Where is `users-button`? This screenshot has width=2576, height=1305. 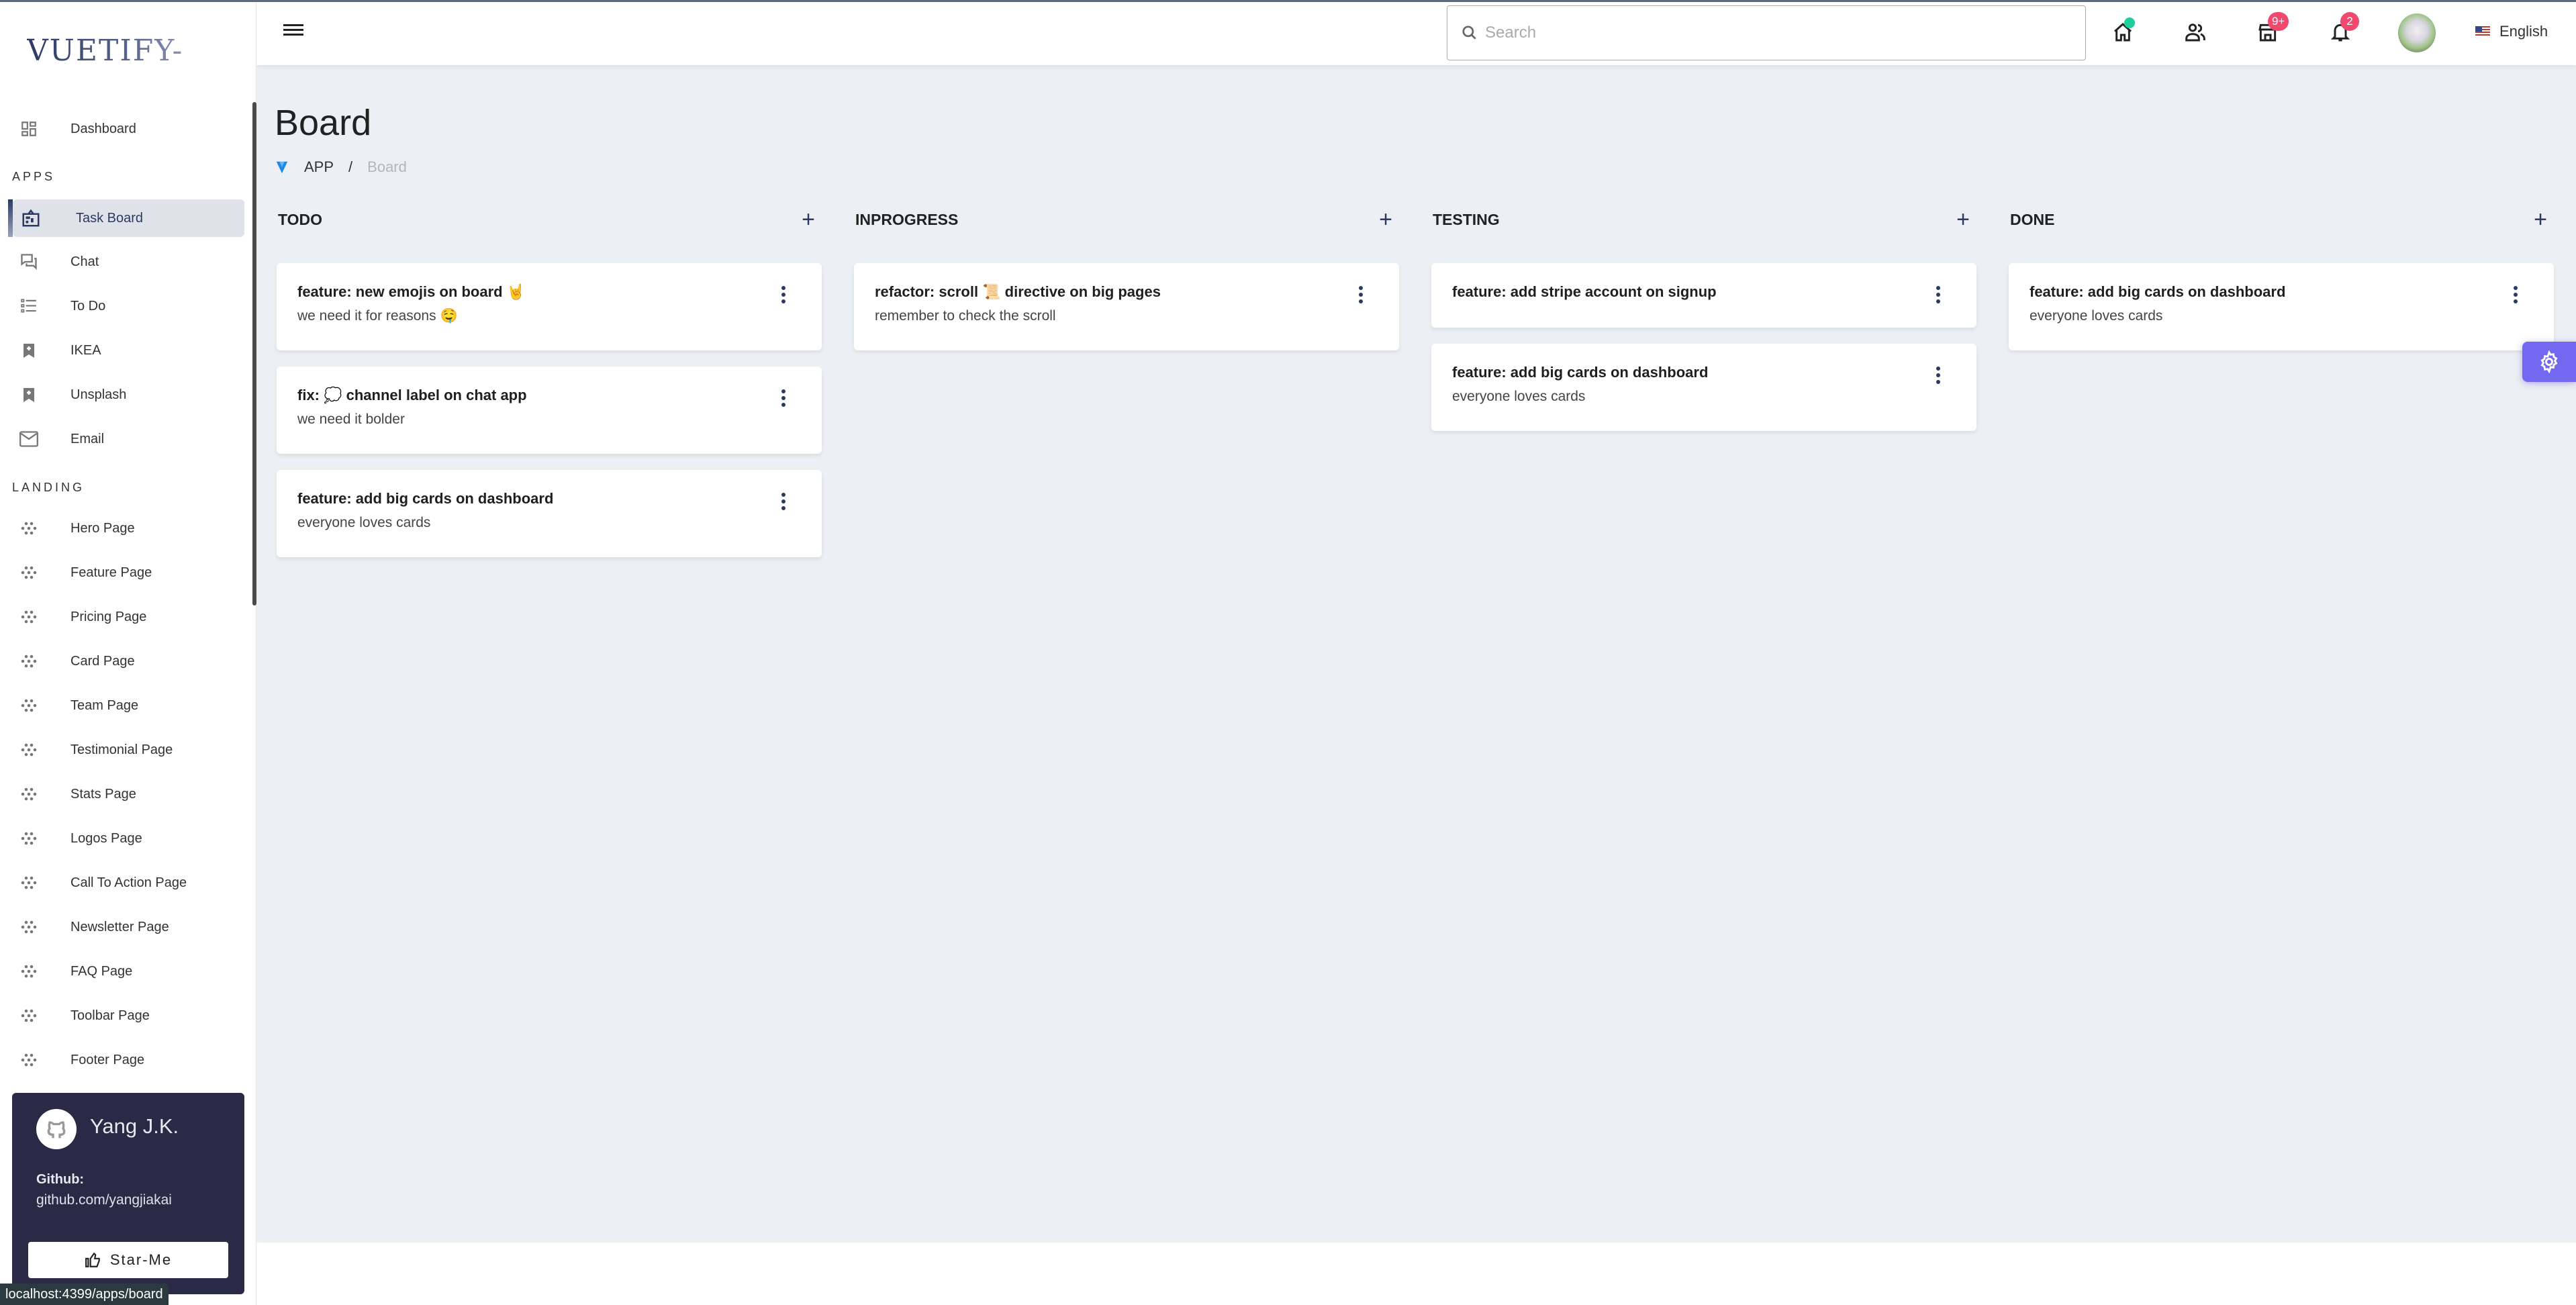 users-button is located at coordinates (2195, 32).